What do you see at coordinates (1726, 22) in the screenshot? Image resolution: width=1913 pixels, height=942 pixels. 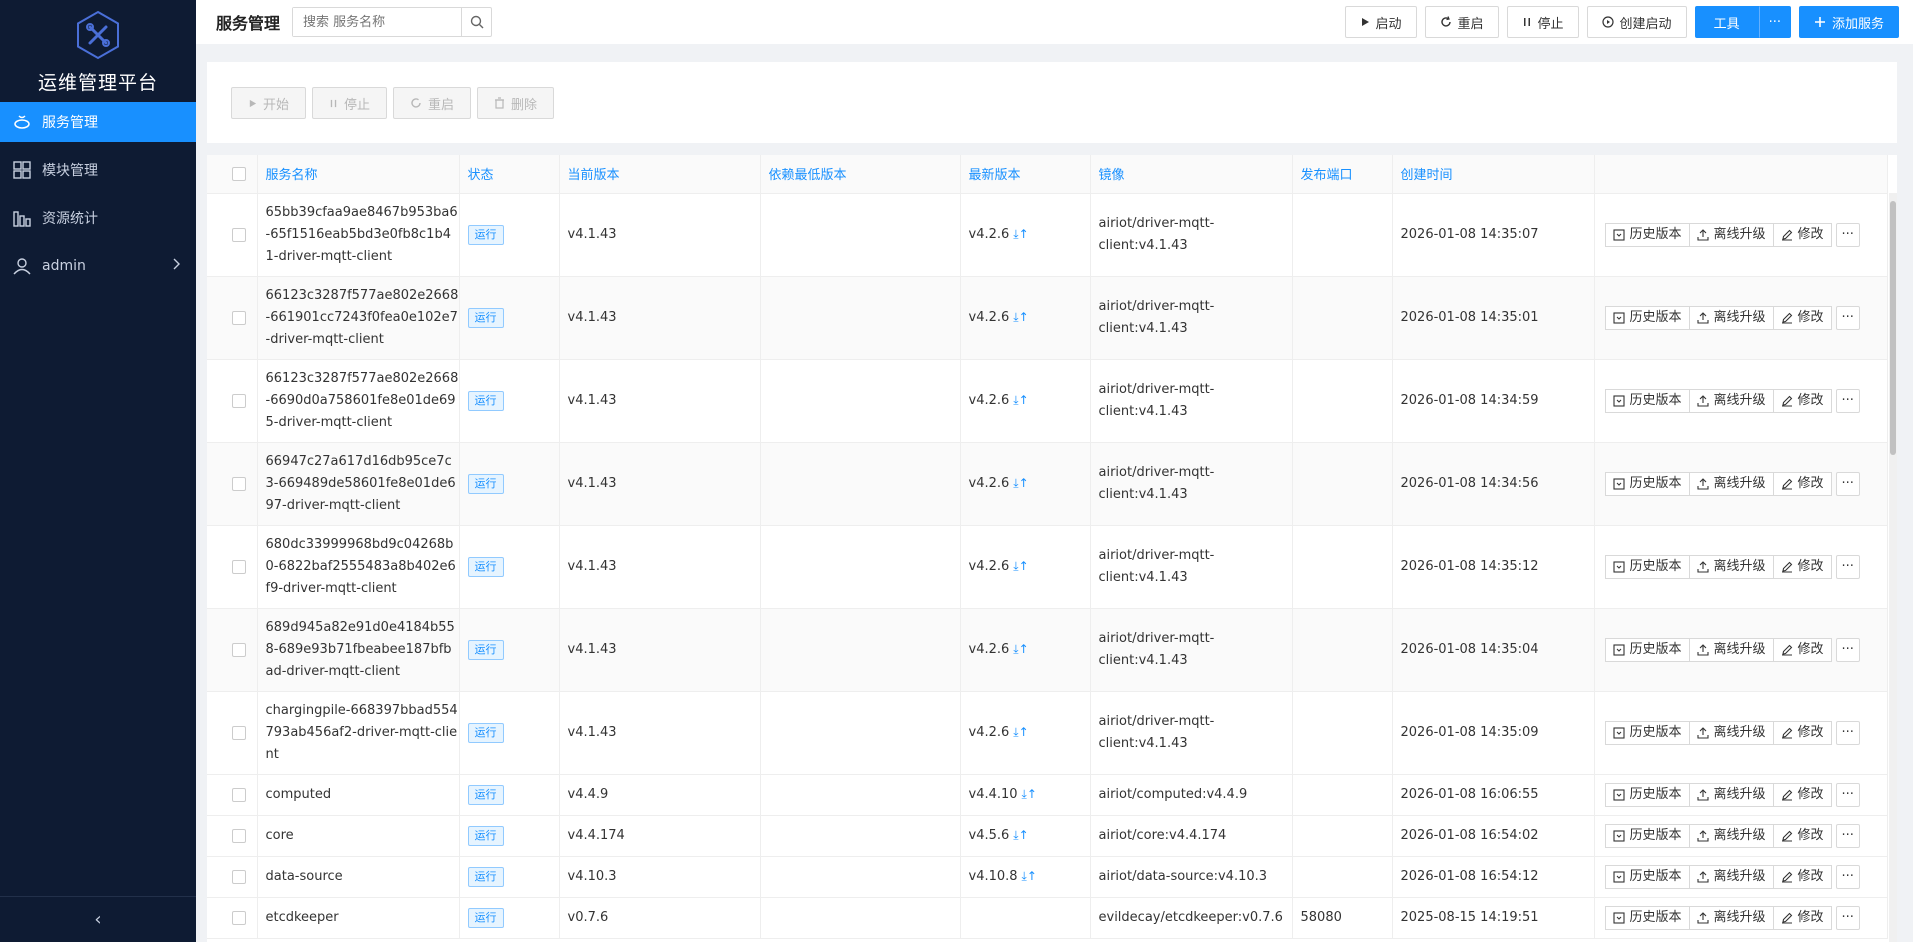 I see `tools-button: 工具` at bounding box center [1726, 22].